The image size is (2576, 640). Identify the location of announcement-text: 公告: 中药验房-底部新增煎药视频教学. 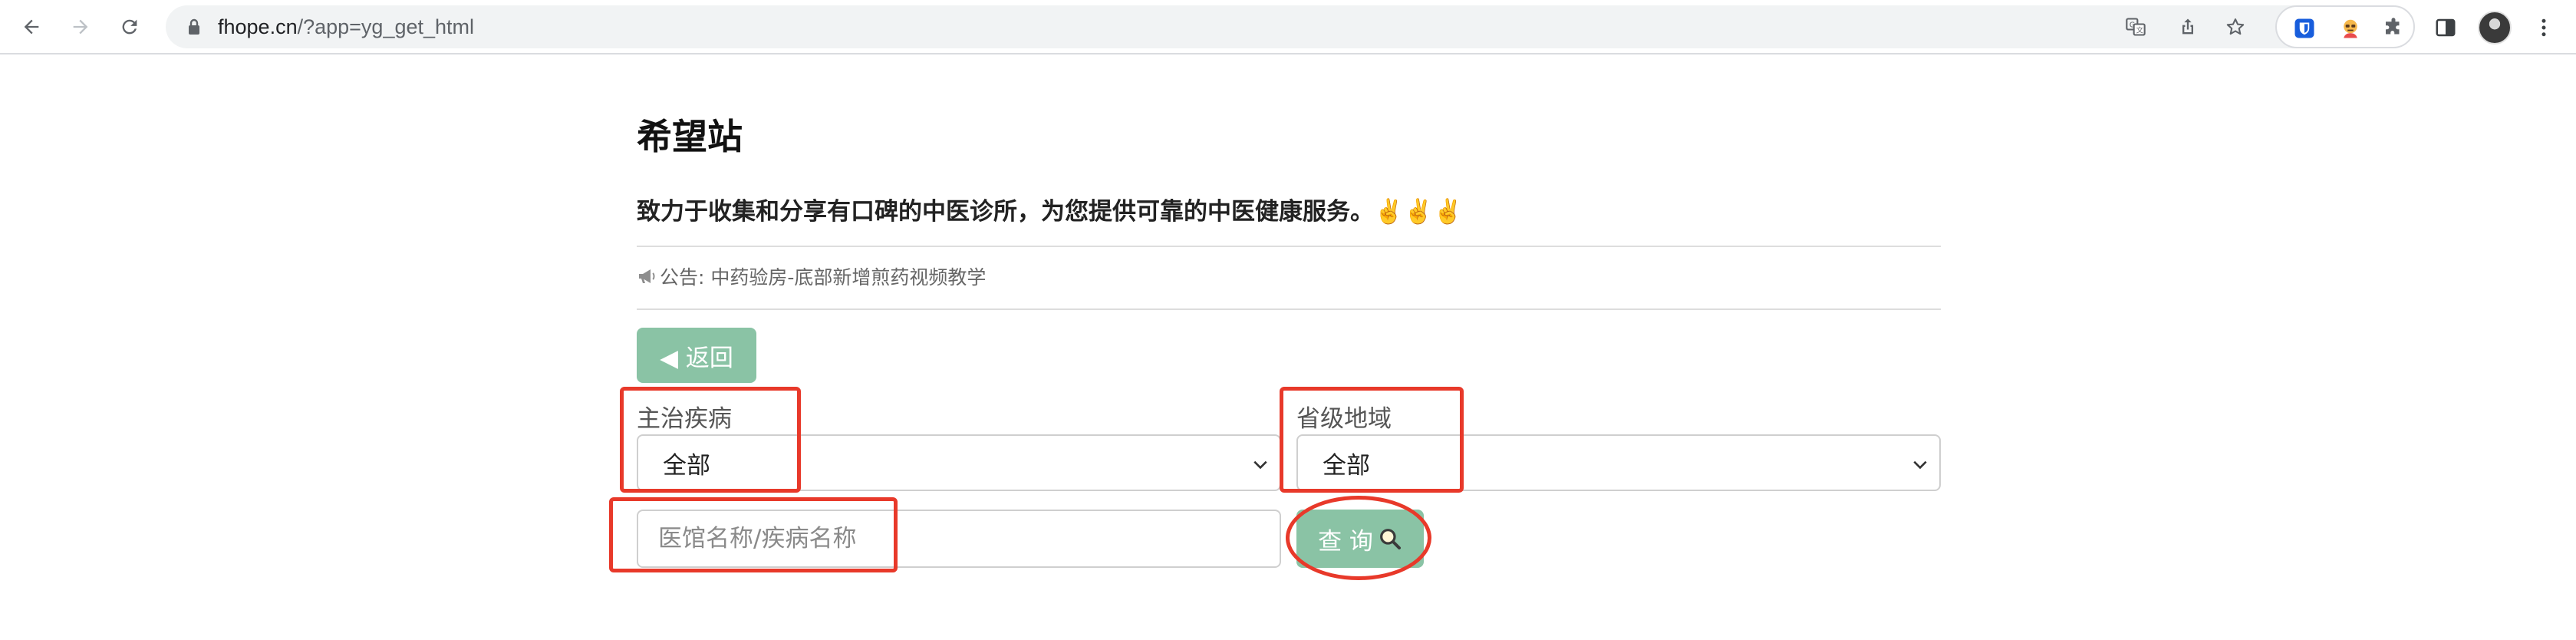
(823, 277).